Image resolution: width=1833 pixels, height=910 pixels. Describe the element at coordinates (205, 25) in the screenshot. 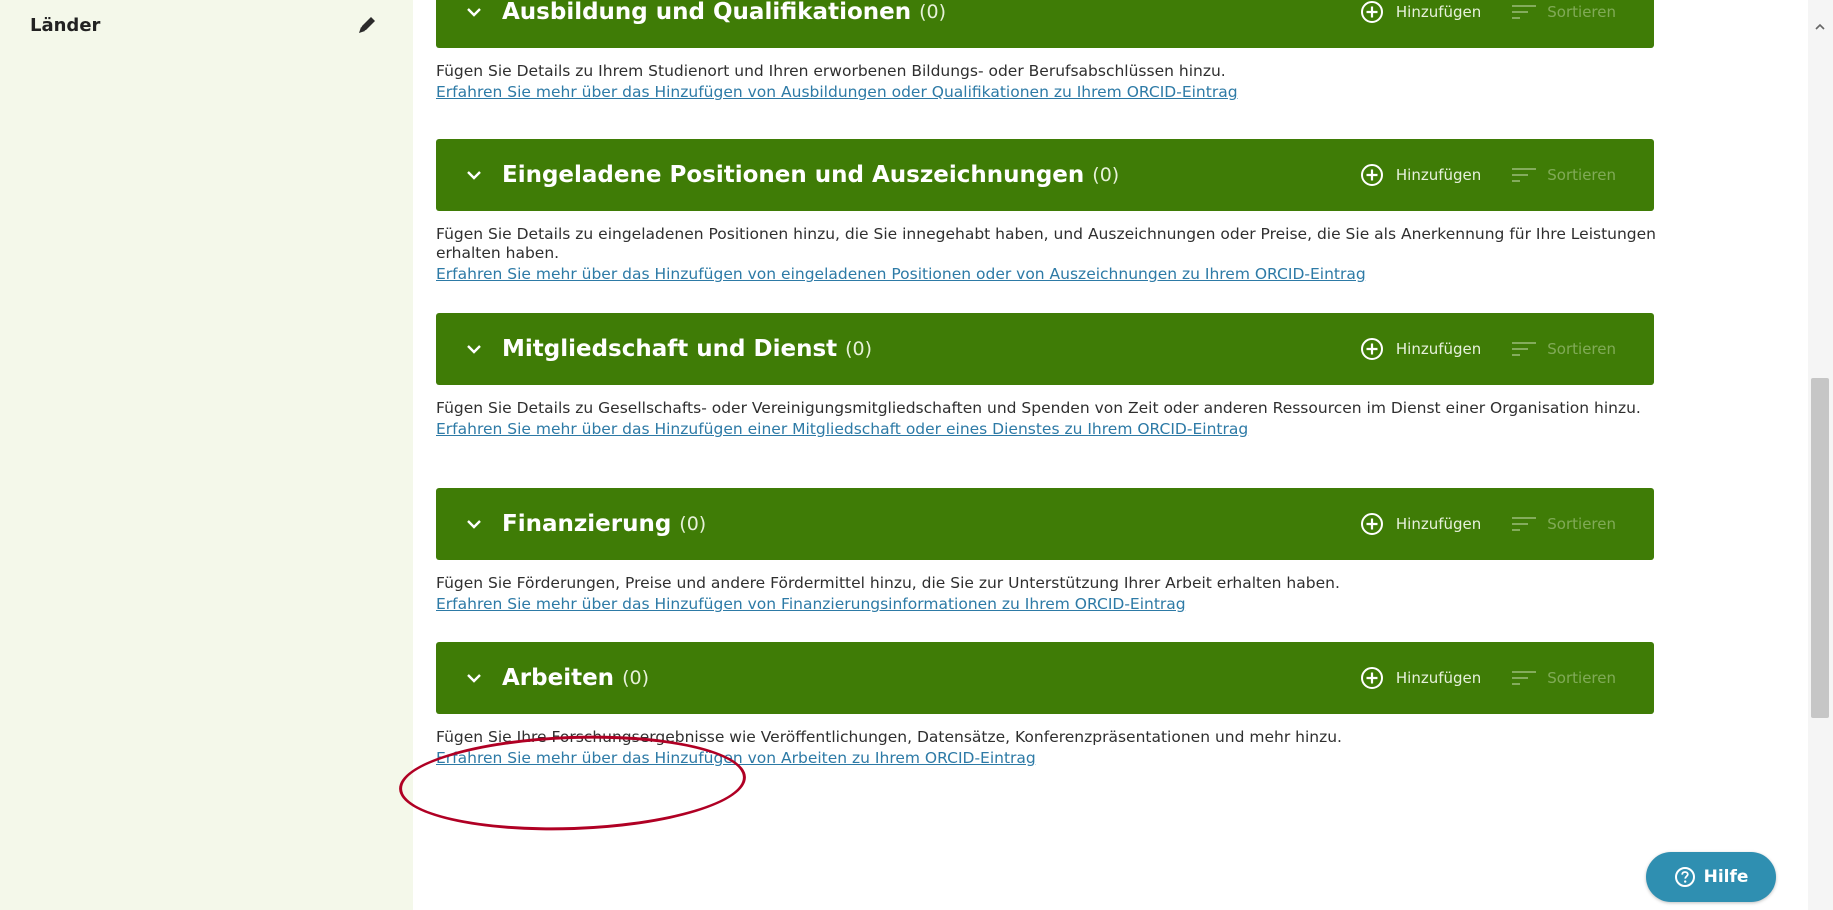

I see `sidebar-item-countries: Länder` at that location.